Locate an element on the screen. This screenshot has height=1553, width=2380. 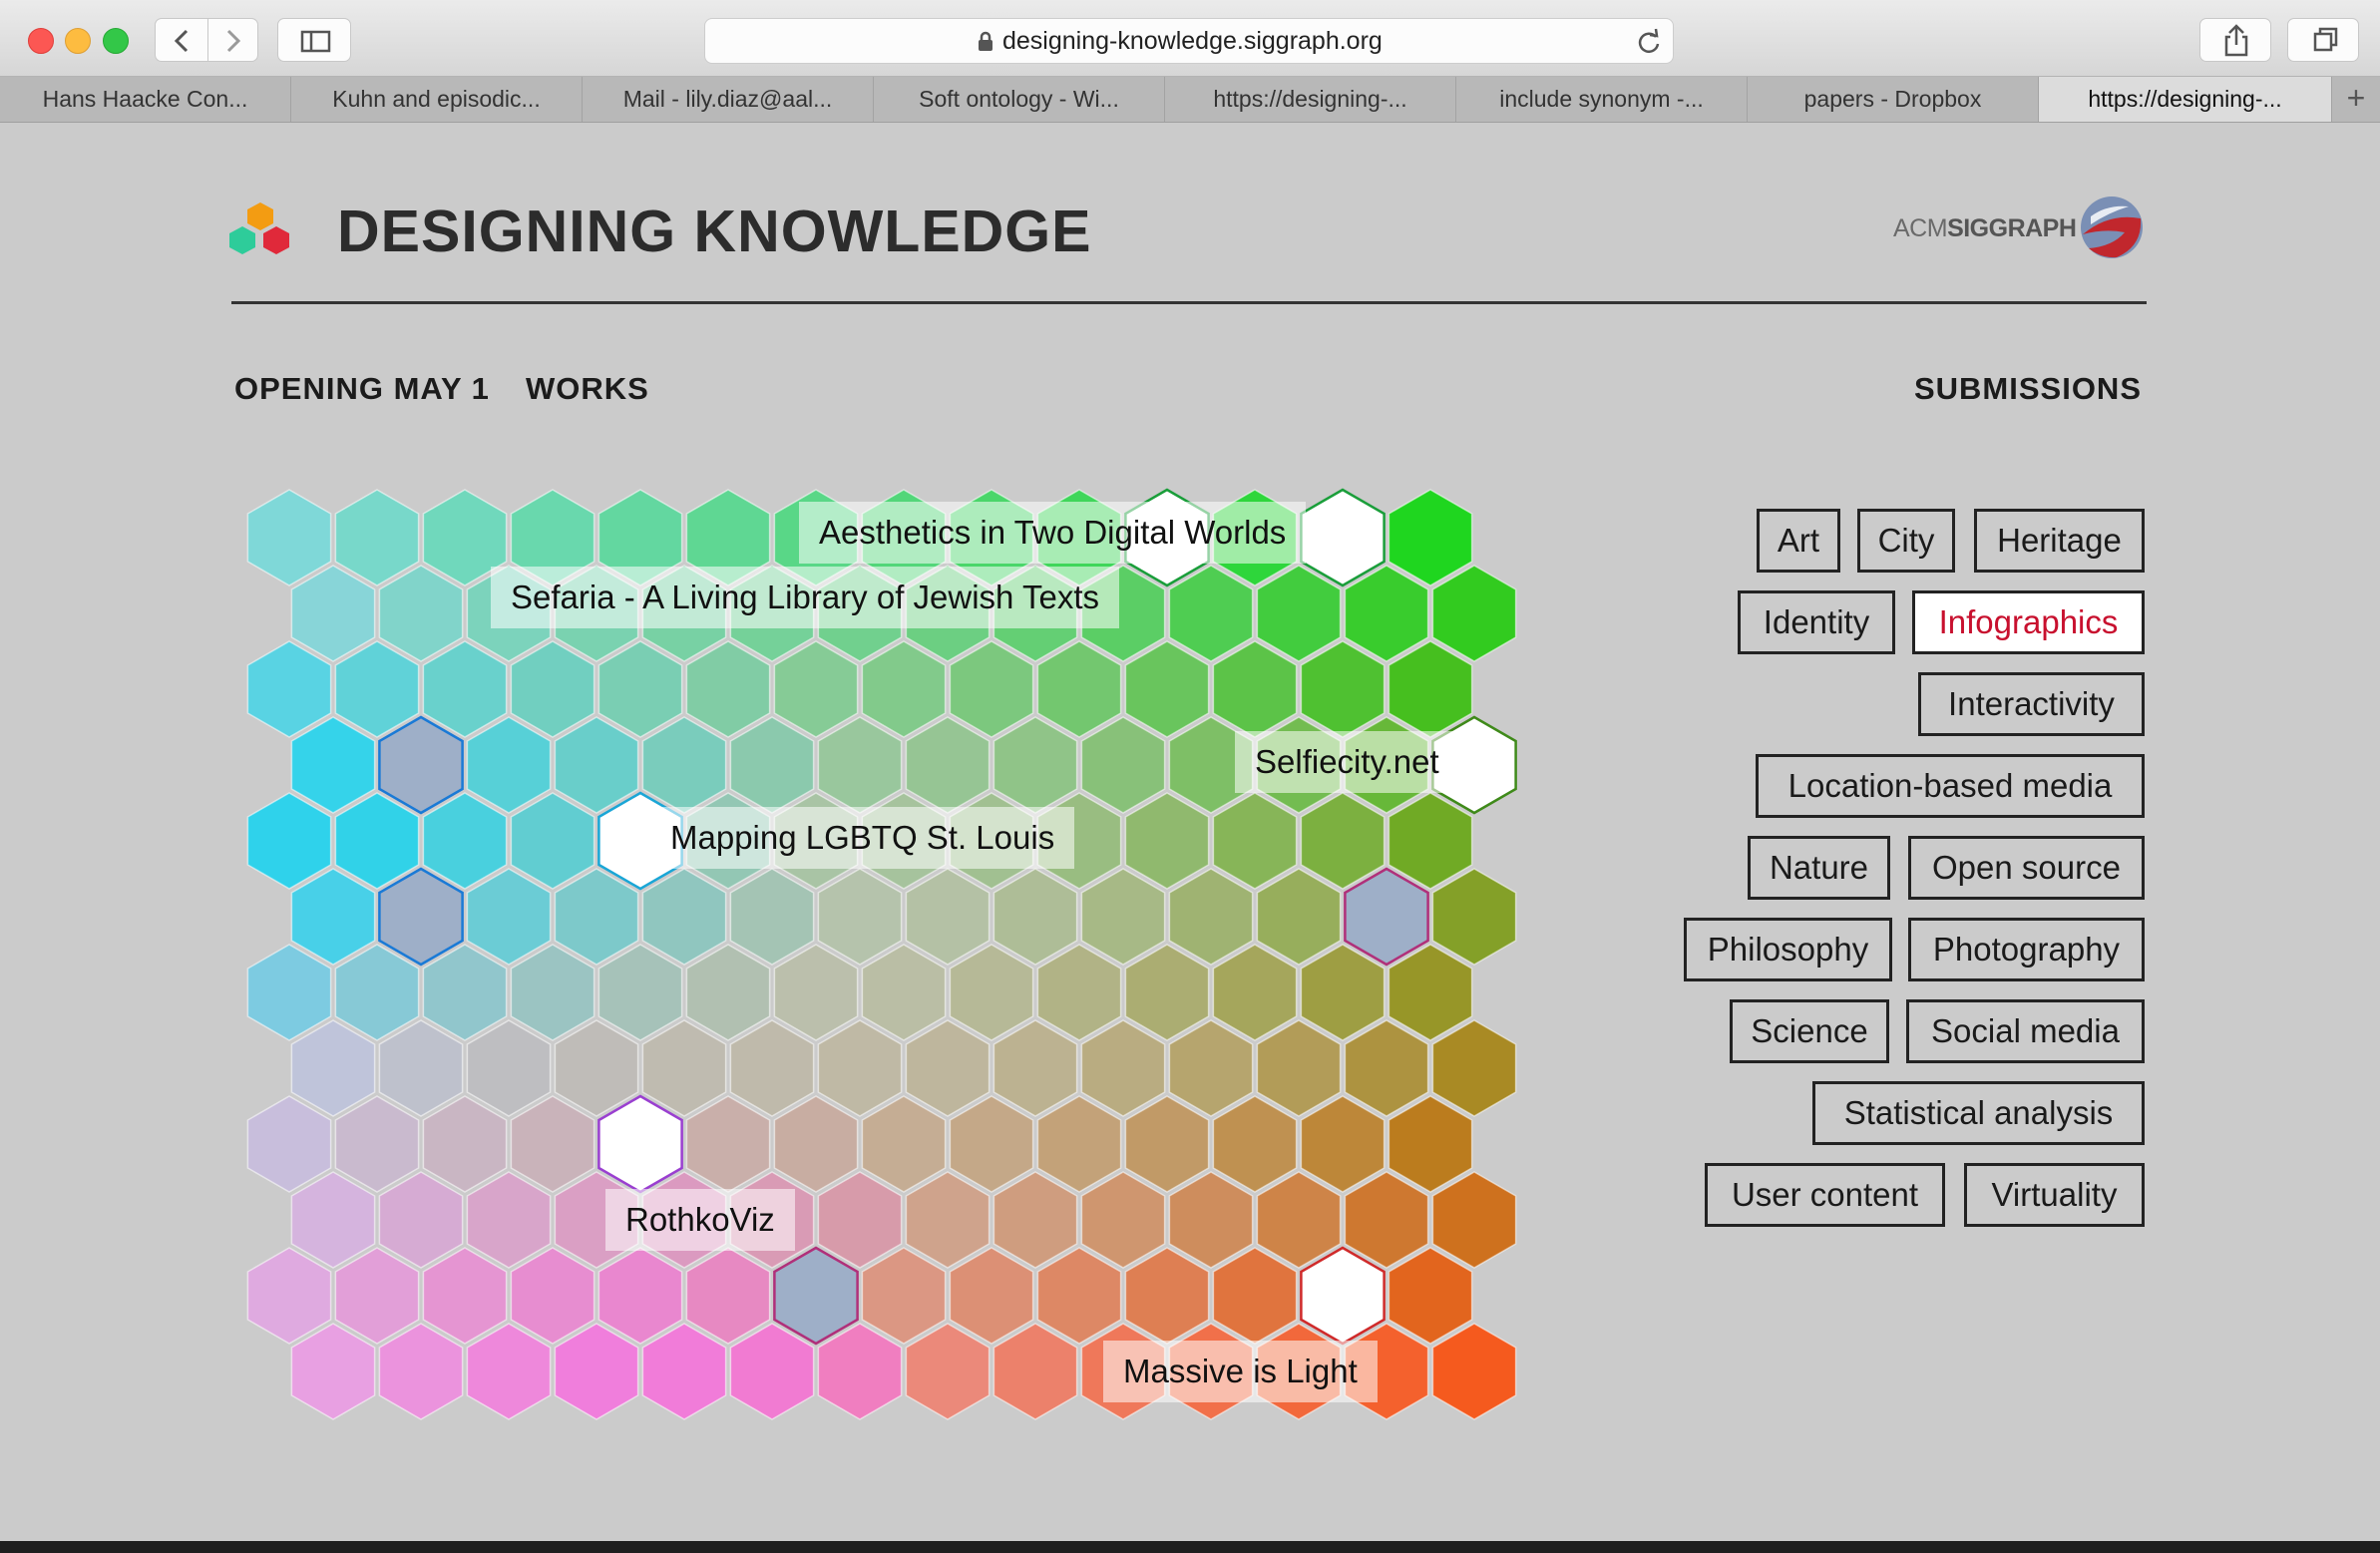
minimize-window-button is located at coordinates (78, 41).